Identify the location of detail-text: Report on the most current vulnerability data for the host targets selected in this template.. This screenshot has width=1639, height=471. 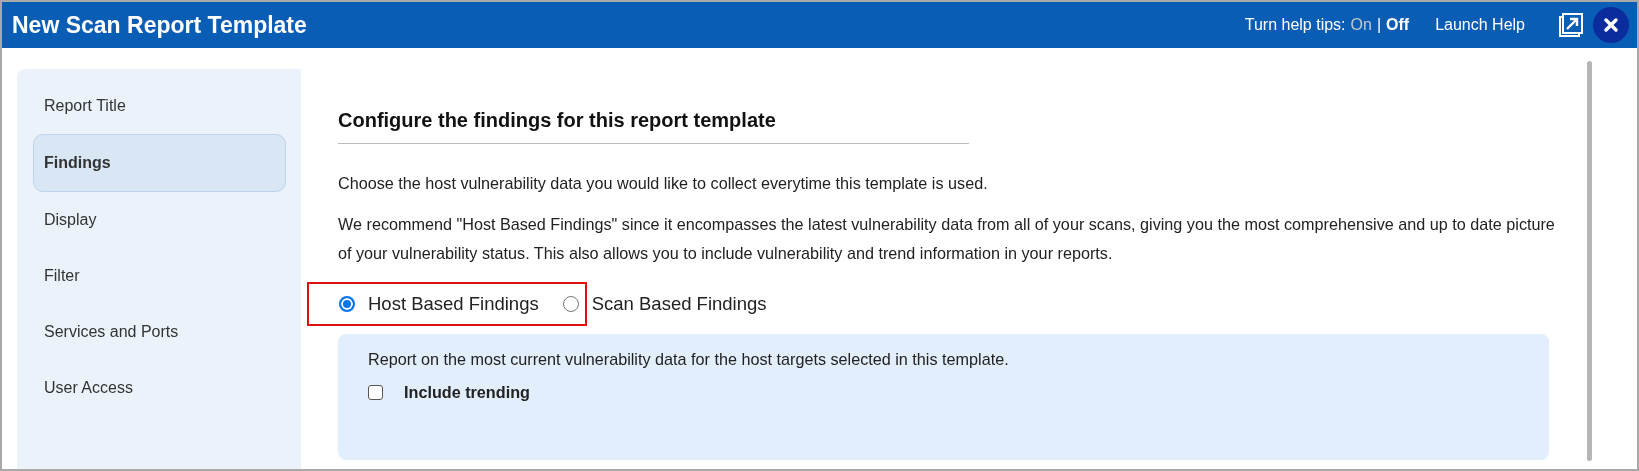
(689, 359).